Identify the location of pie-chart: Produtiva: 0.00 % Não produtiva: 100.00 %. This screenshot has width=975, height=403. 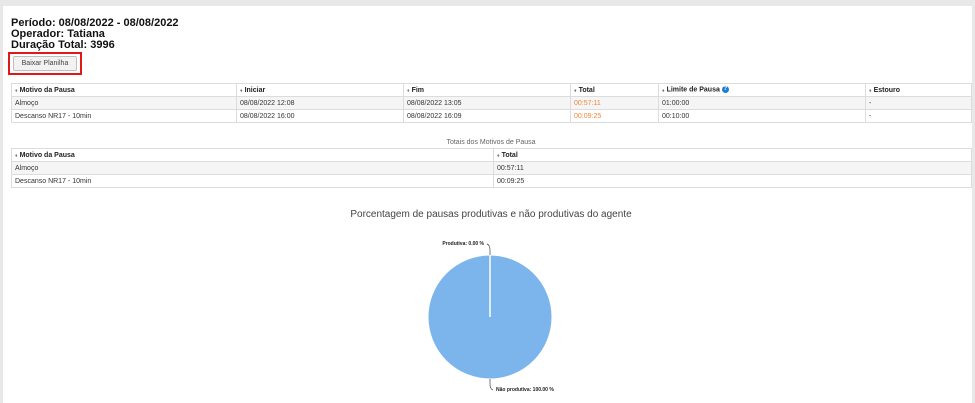
(490, 317).